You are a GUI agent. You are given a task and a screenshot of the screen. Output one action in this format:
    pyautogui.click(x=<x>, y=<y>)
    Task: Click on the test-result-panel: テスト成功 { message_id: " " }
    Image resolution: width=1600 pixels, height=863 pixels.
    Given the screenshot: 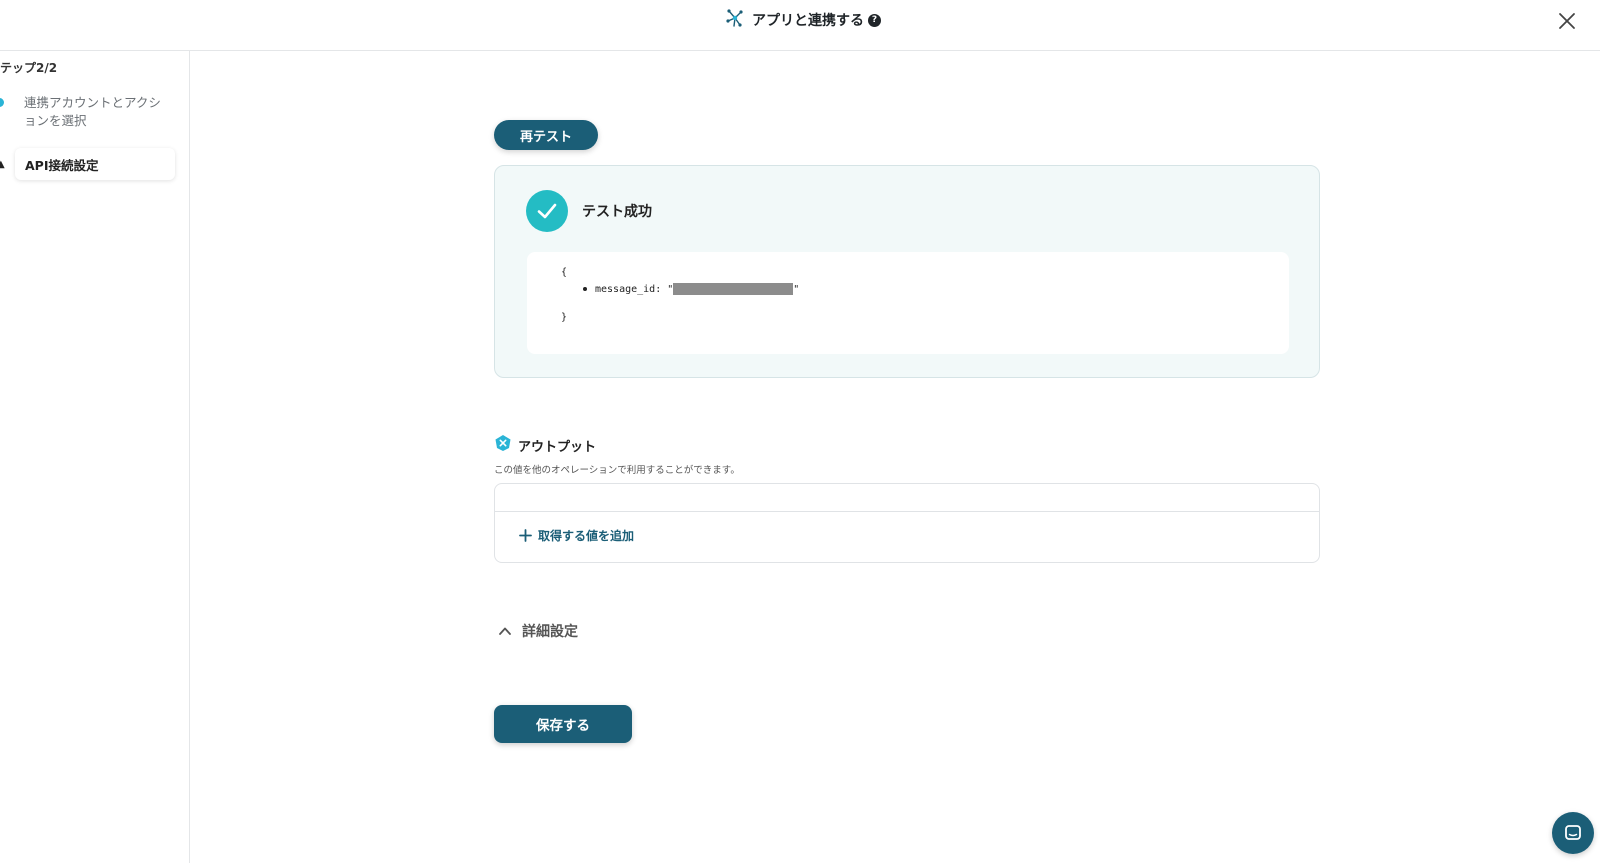 What is the action you would take?
    pyautogui.click(x=907, y=271)
    